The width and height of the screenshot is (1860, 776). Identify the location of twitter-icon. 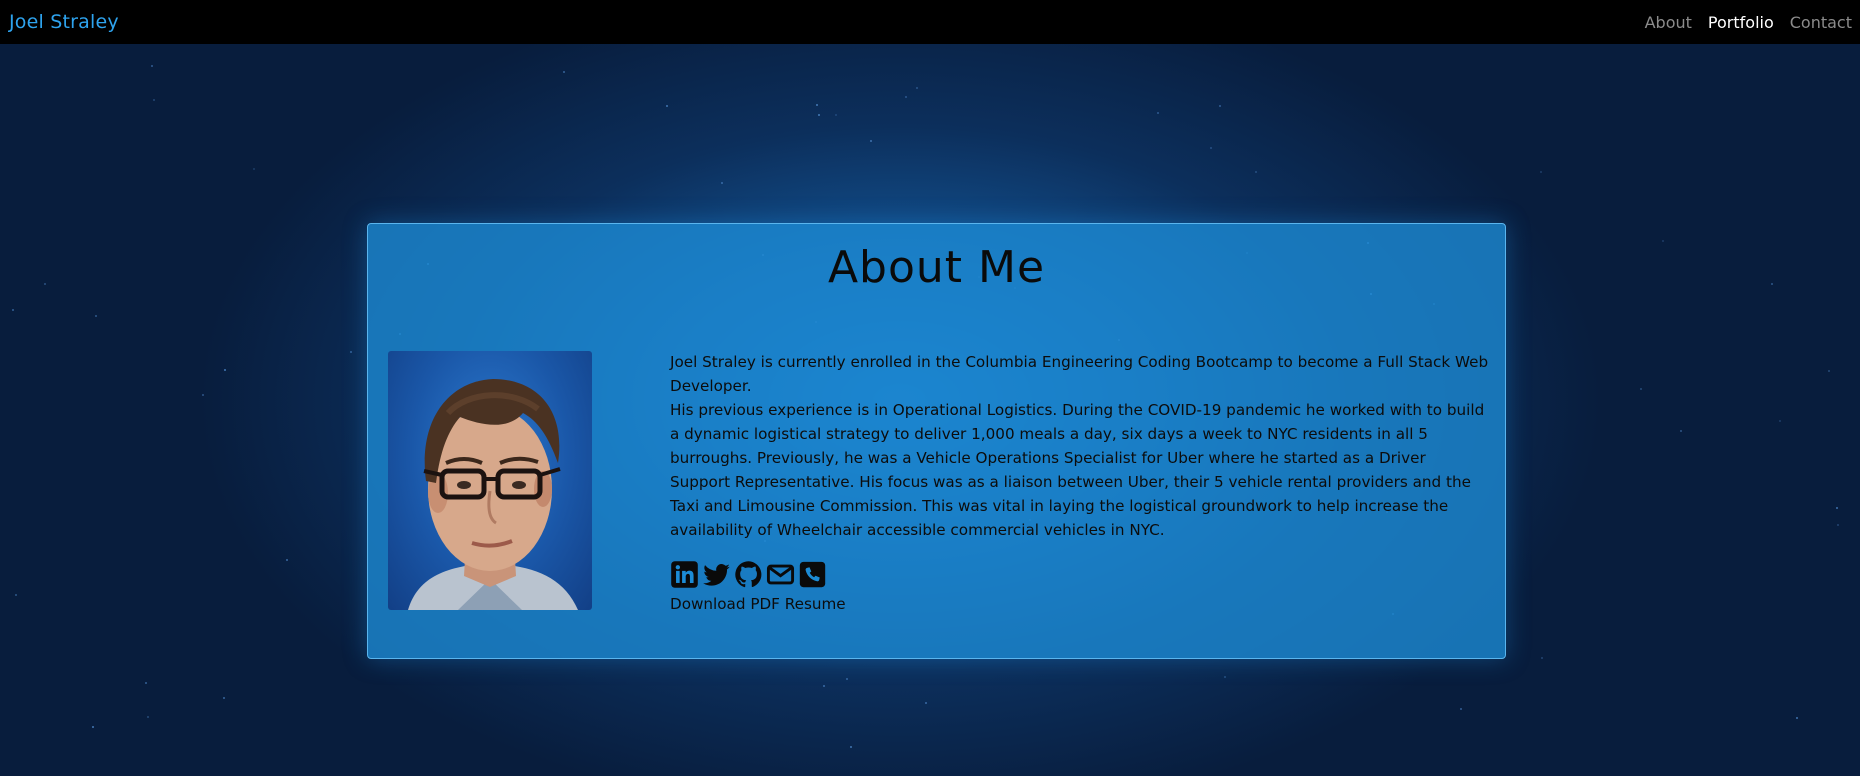
(716, 574).